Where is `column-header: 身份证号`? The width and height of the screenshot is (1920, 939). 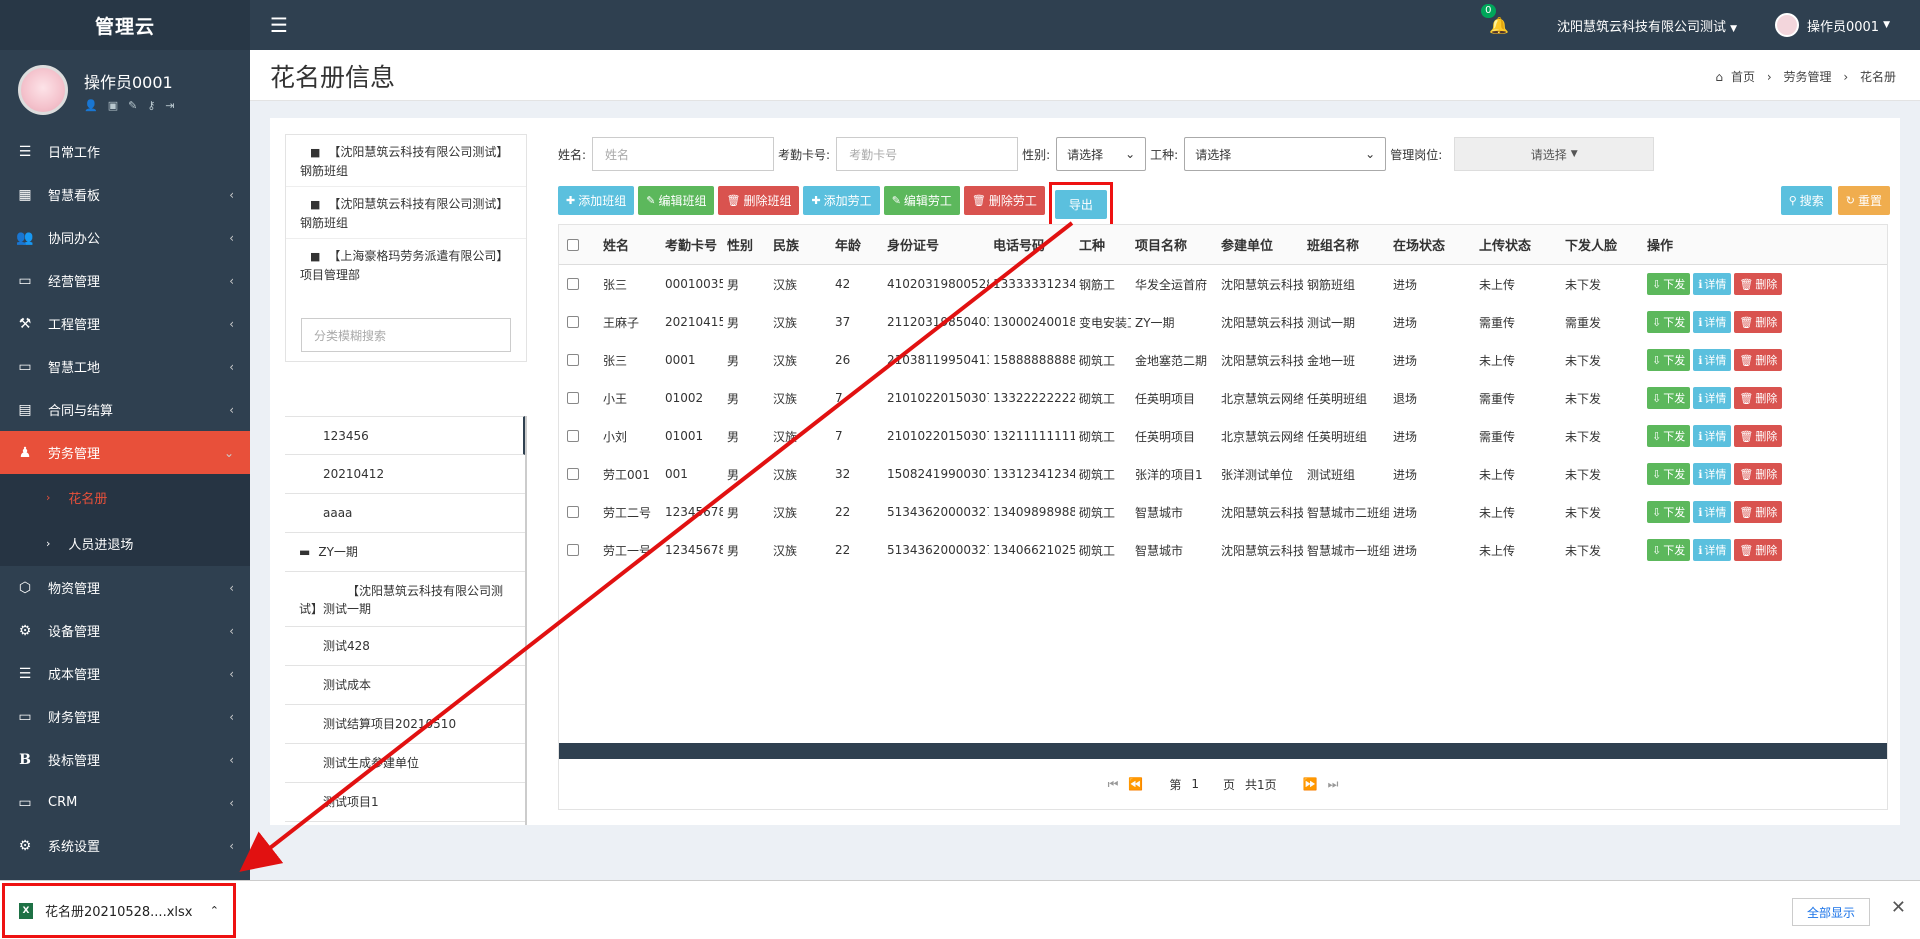
column-header: 身份证号 is located at coordinates (936, 244).